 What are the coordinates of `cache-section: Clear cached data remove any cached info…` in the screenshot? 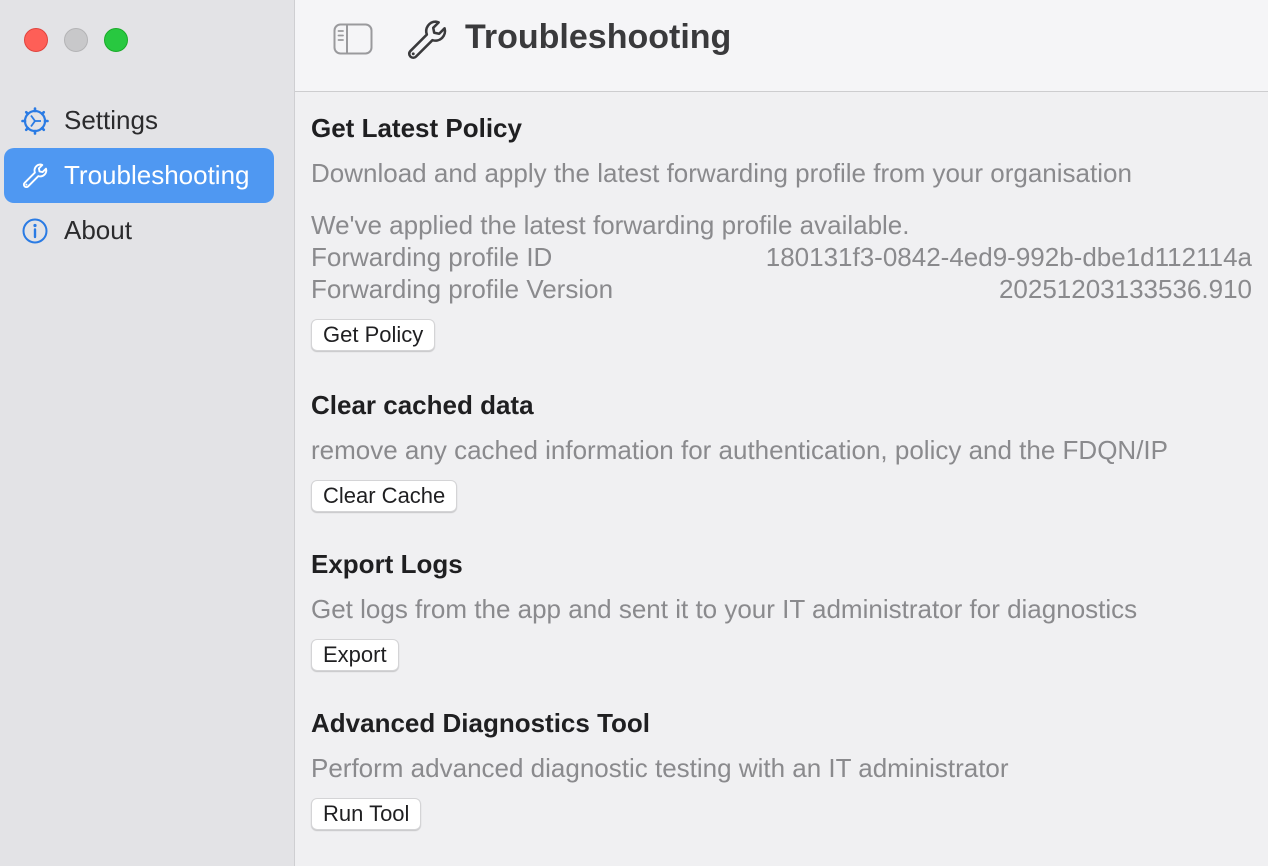 It's located at (781, 450).